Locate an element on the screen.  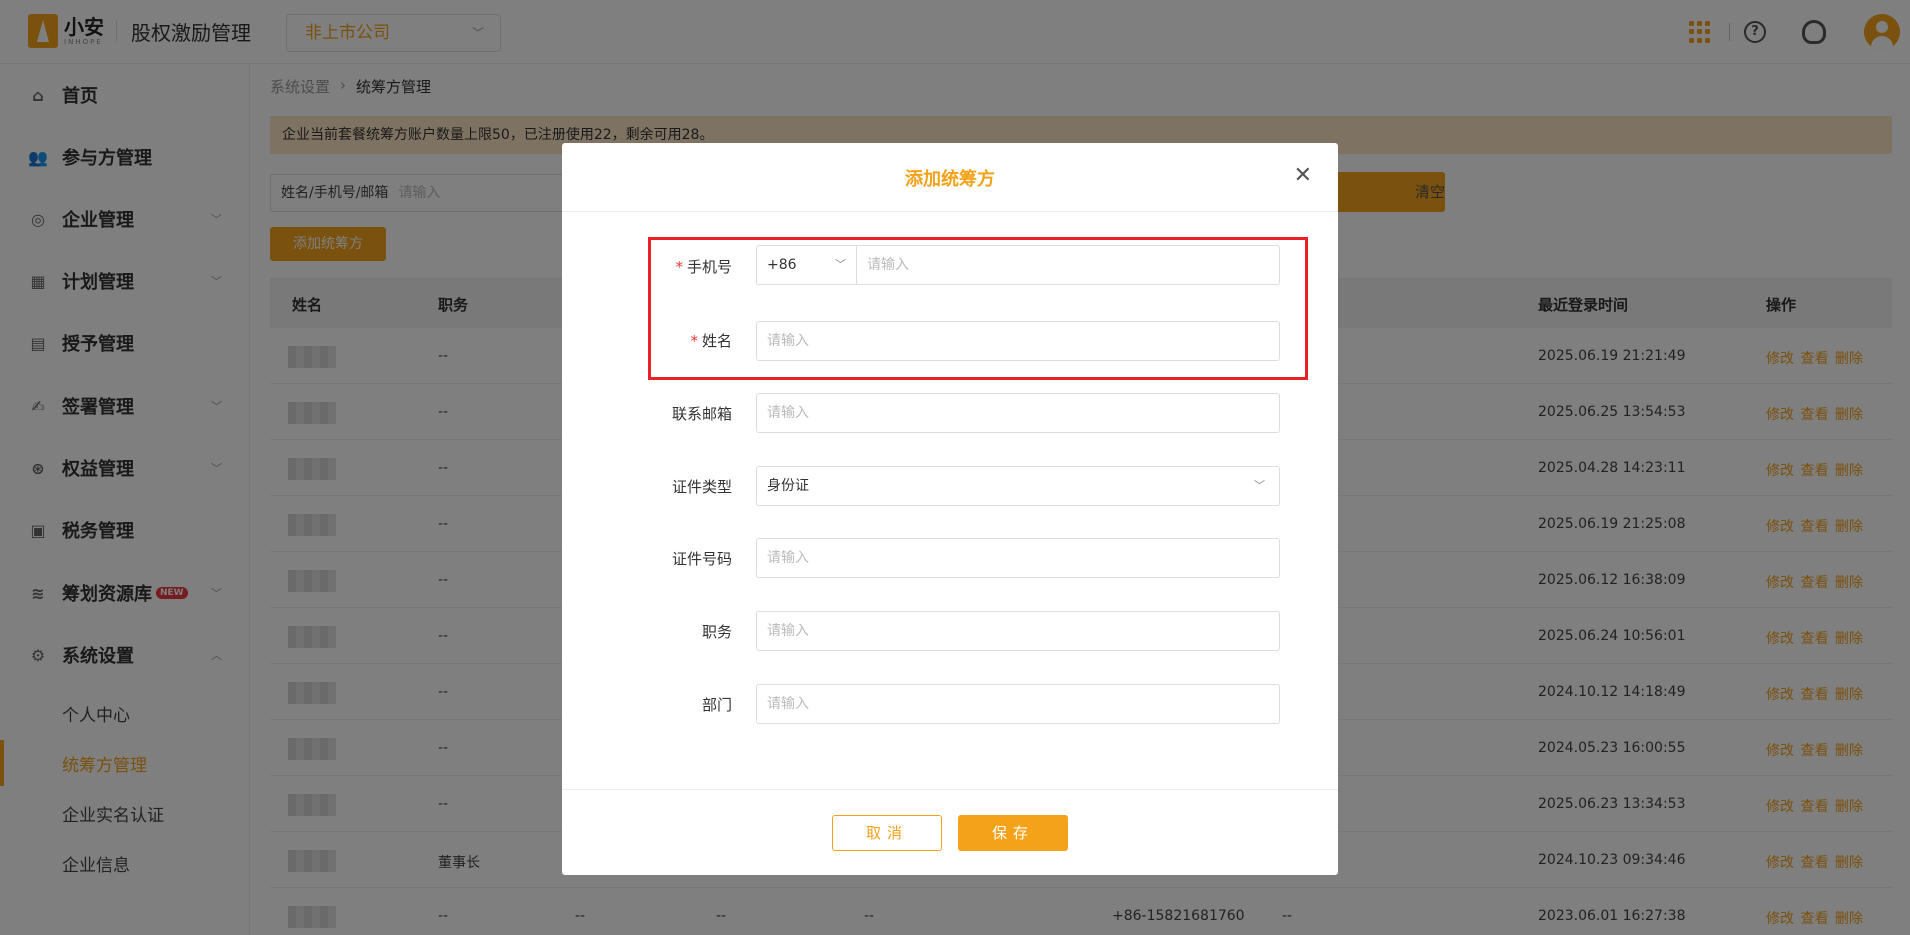
dialog-footer-divider is located at coordinates (950, 789).